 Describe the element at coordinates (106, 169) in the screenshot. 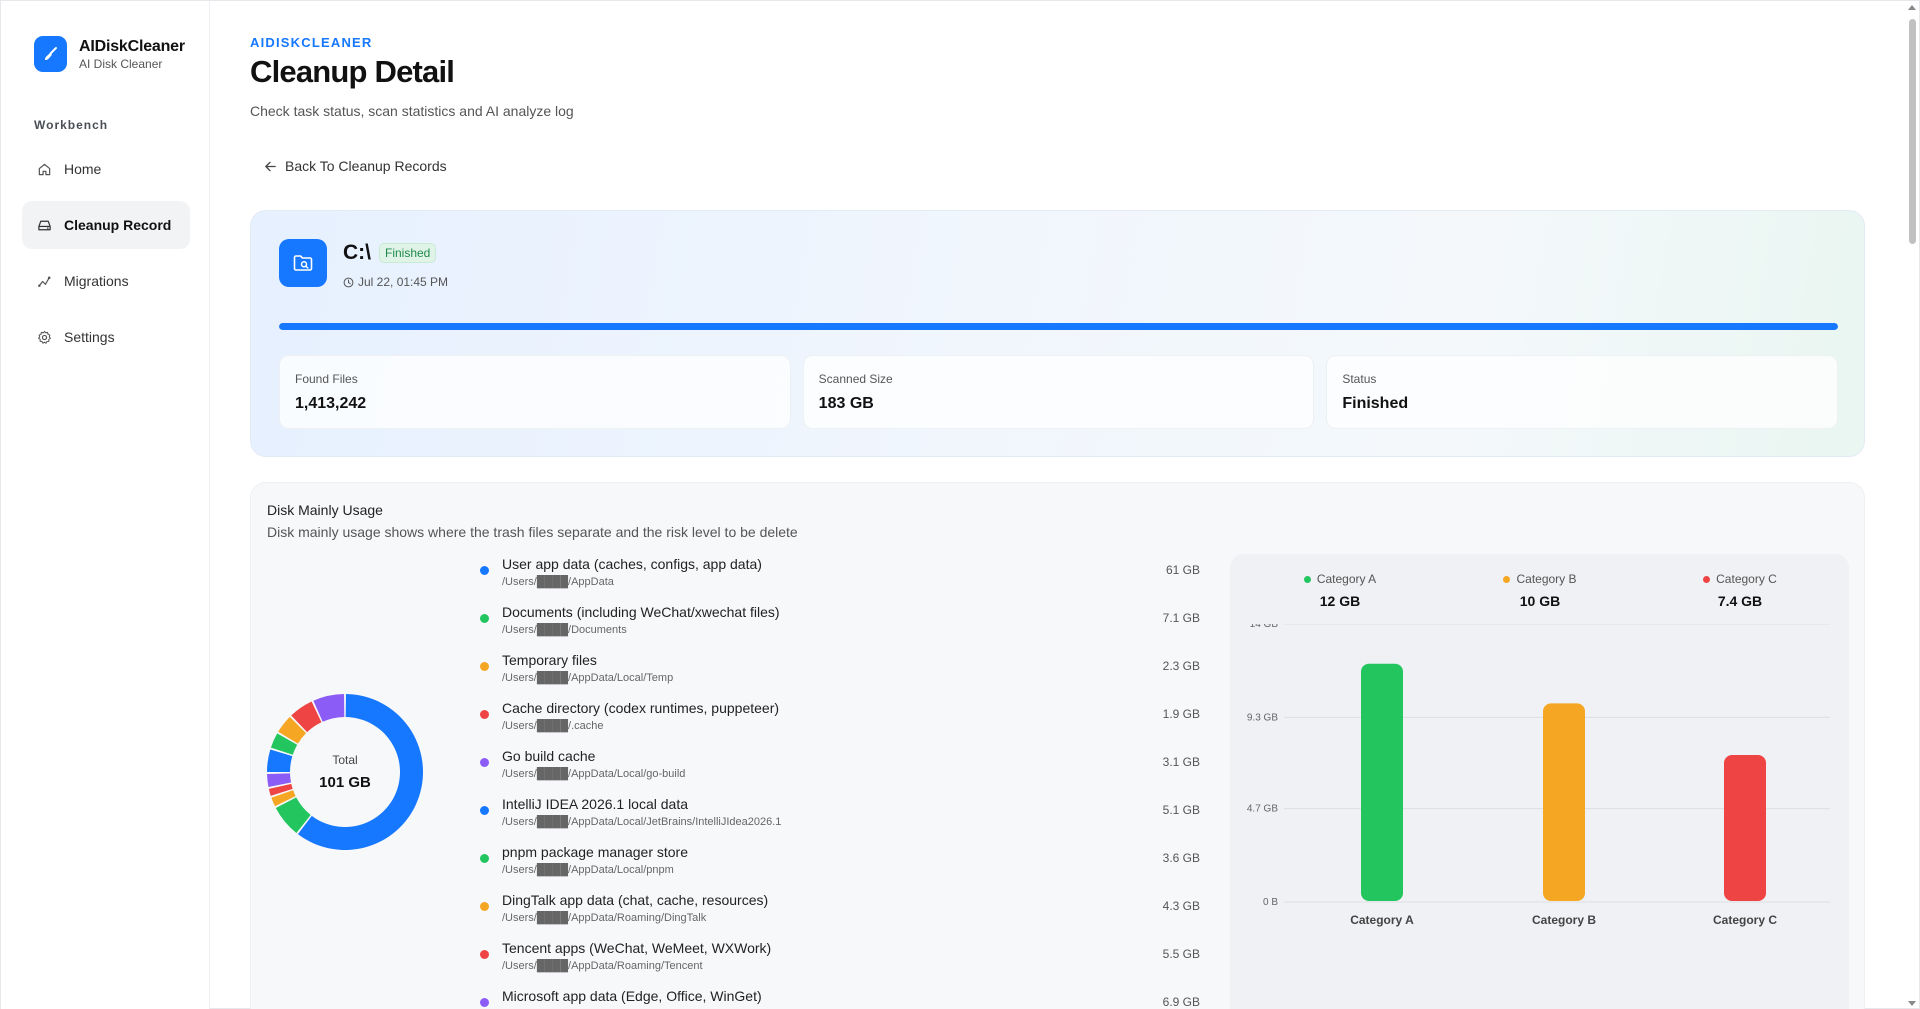

I see `sidebar-item-home: Home` at that location.